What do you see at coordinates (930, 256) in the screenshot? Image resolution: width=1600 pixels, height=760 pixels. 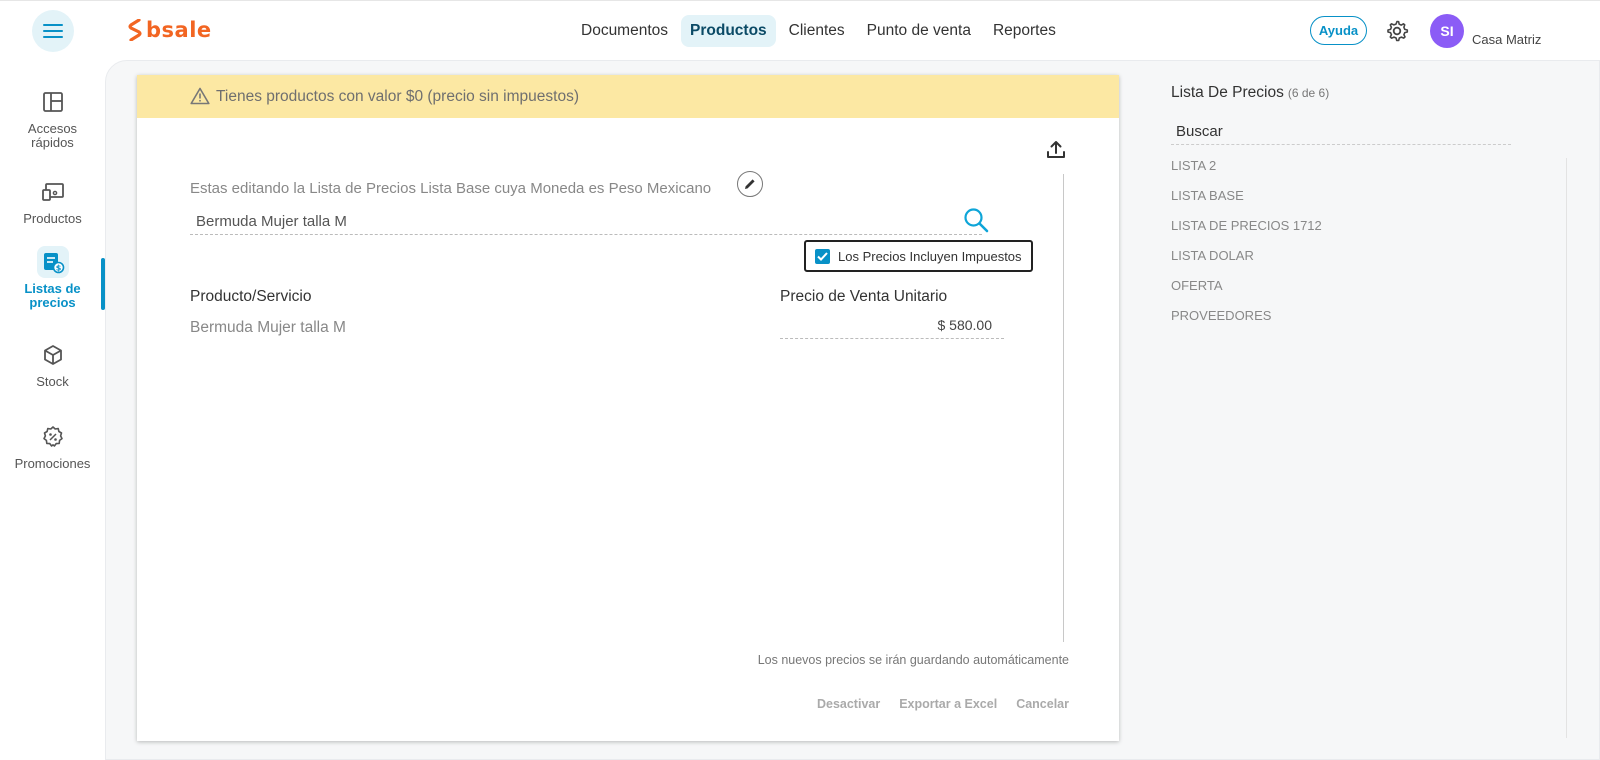 I see `checkbox-label: Los Precios Incluyen Impuestos` at bounding box center [930, 256].